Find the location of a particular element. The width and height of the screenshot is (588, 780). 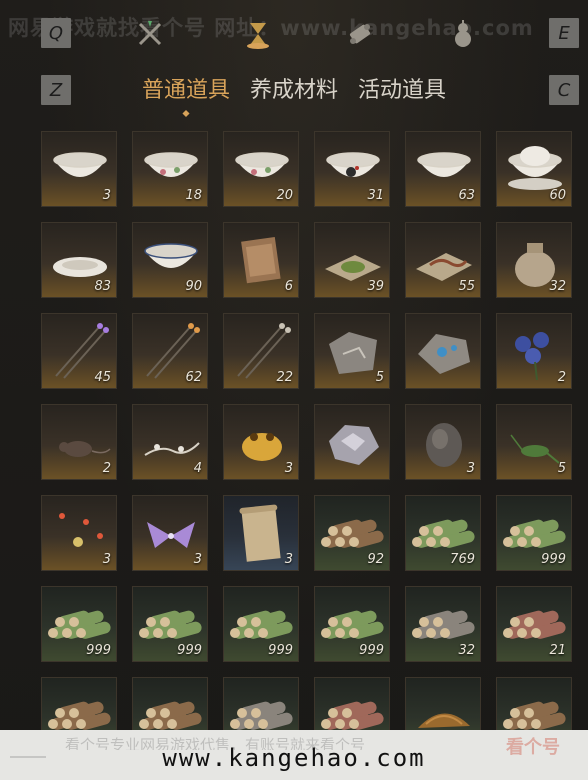

inventory-slot: 92 is located at coordinates (352, 533).